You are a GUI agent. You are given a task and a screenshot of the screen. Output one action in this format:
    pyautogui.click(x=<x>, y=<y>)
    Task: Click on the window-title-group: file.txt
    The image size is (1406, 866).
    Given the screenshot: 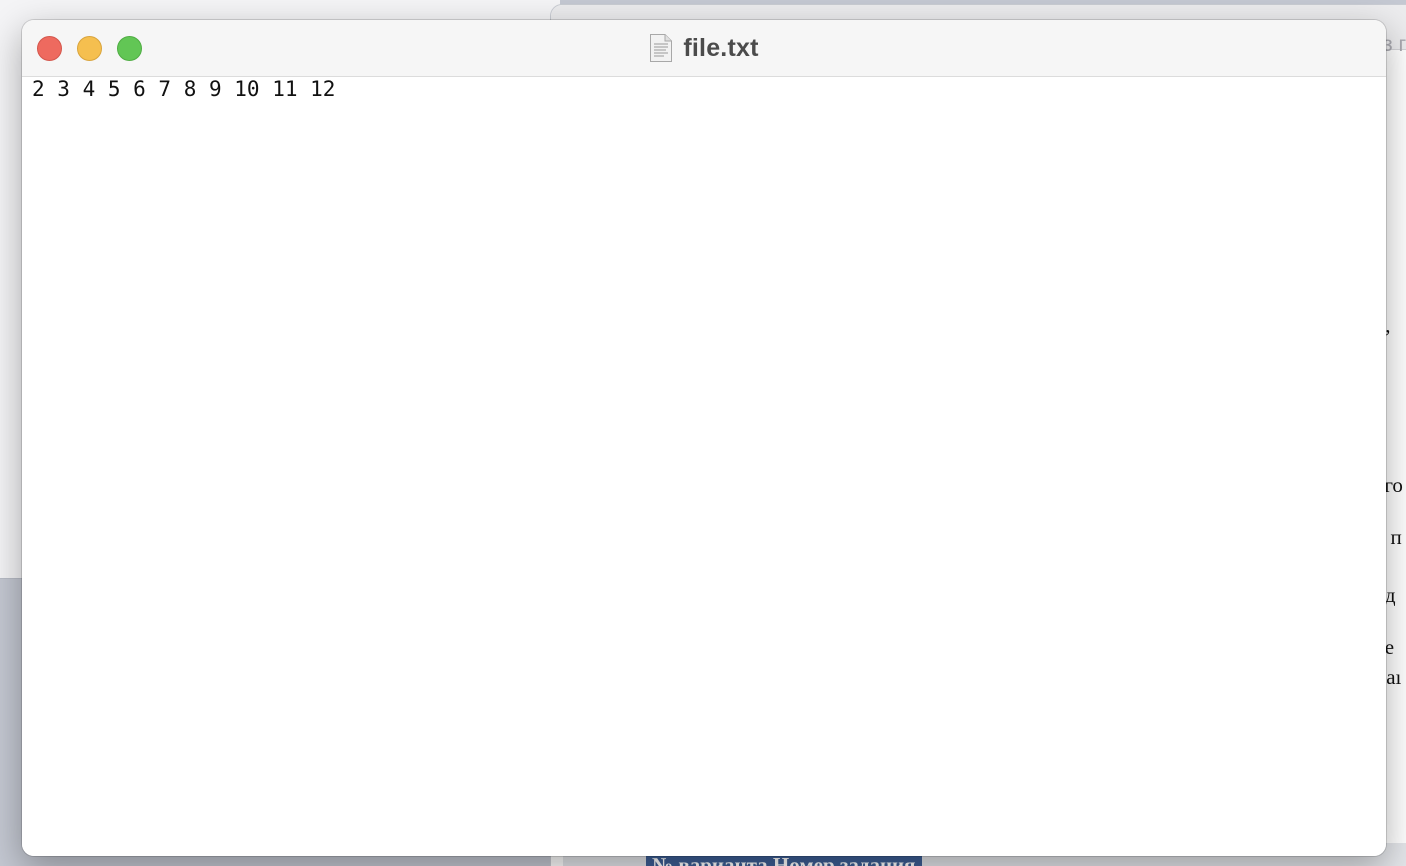 What is the action you would take?
    pyautogui.click(x=704, y=48)
    